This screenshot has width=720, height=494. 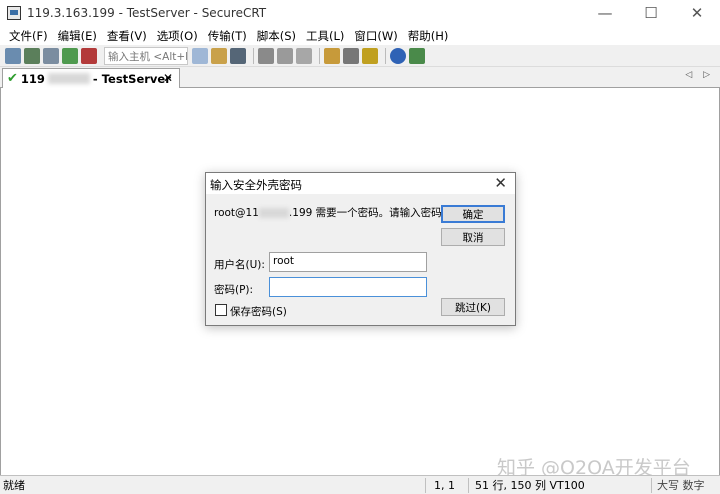 I want to click on menu-view: 查看(V), so click(x=127, y=36).